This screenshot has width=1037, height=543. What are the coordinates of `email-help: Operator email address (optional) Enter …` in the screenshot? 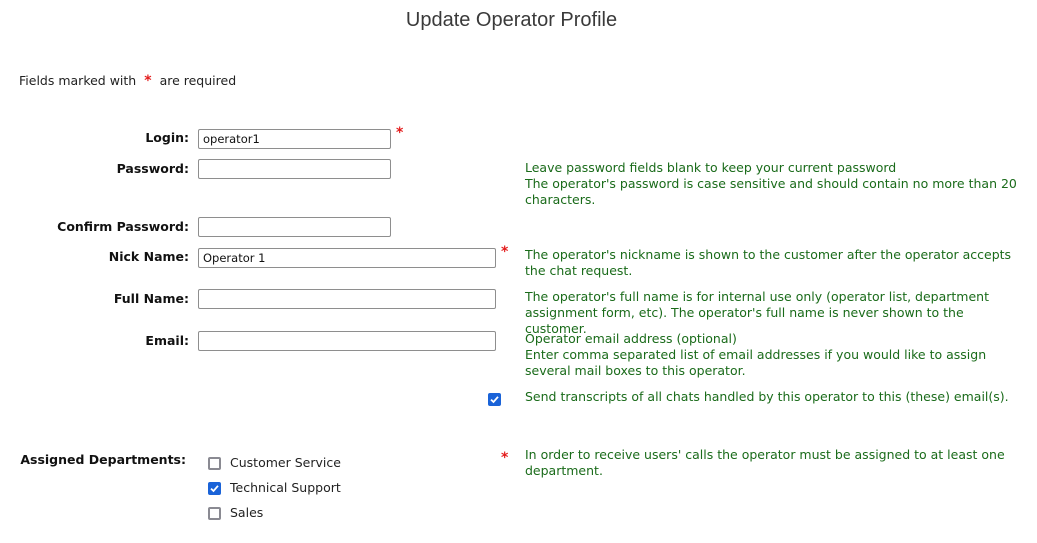 It's located at (775, 355).